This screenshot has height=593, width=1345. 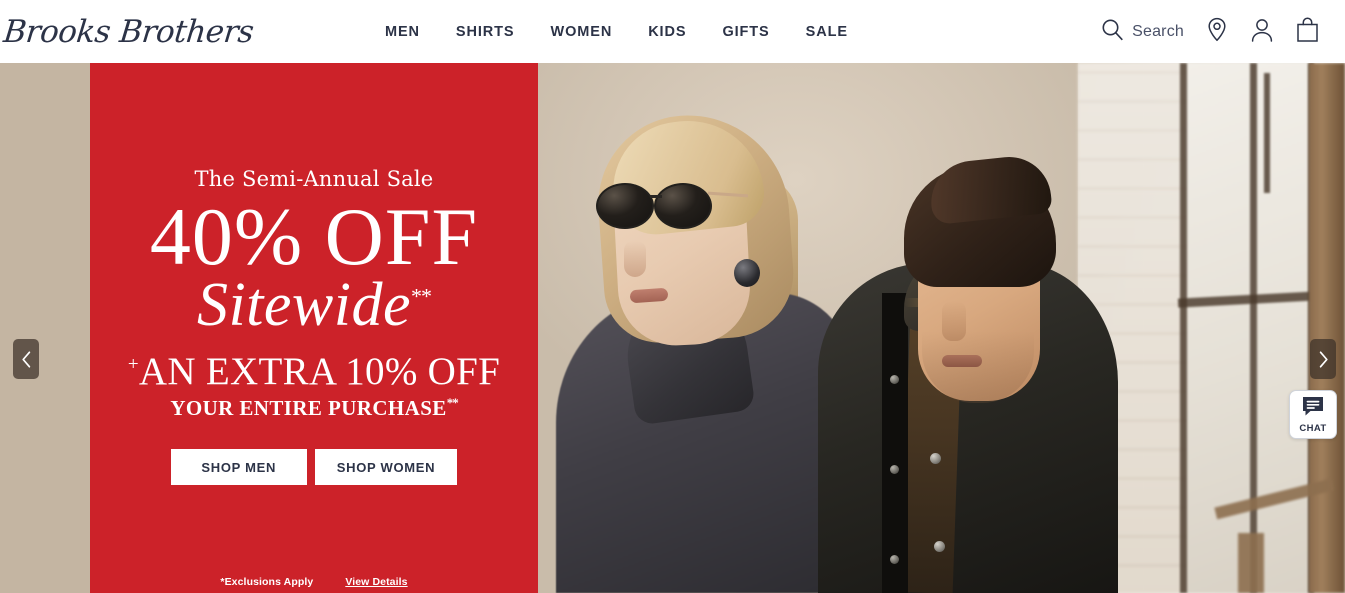 I want to click on promo-footnote: *Exclusions Apply View Details, so click(x=314, y=582).